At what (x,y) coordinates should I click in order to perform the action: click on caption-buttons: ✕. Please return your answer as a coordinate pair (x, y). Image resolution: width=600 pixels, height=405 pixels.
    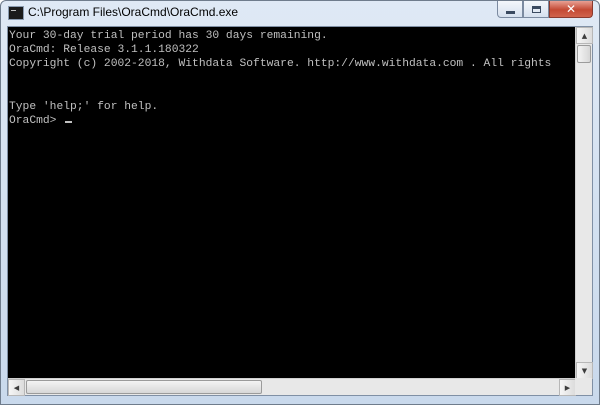
    Looking at the image, I should click on (545, 10).